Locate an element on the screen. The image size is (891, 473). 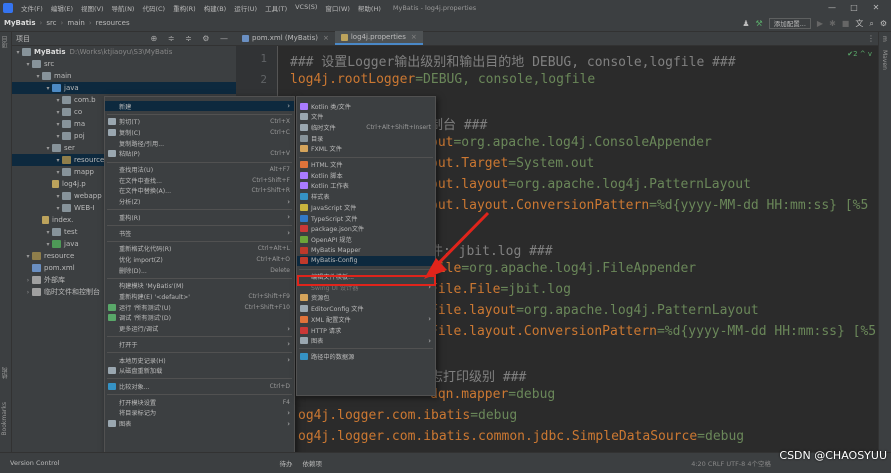
menu-item: 运行 '所有测试'(U) Ctrl+Shift+F10 is located at coordinates (199, 307).